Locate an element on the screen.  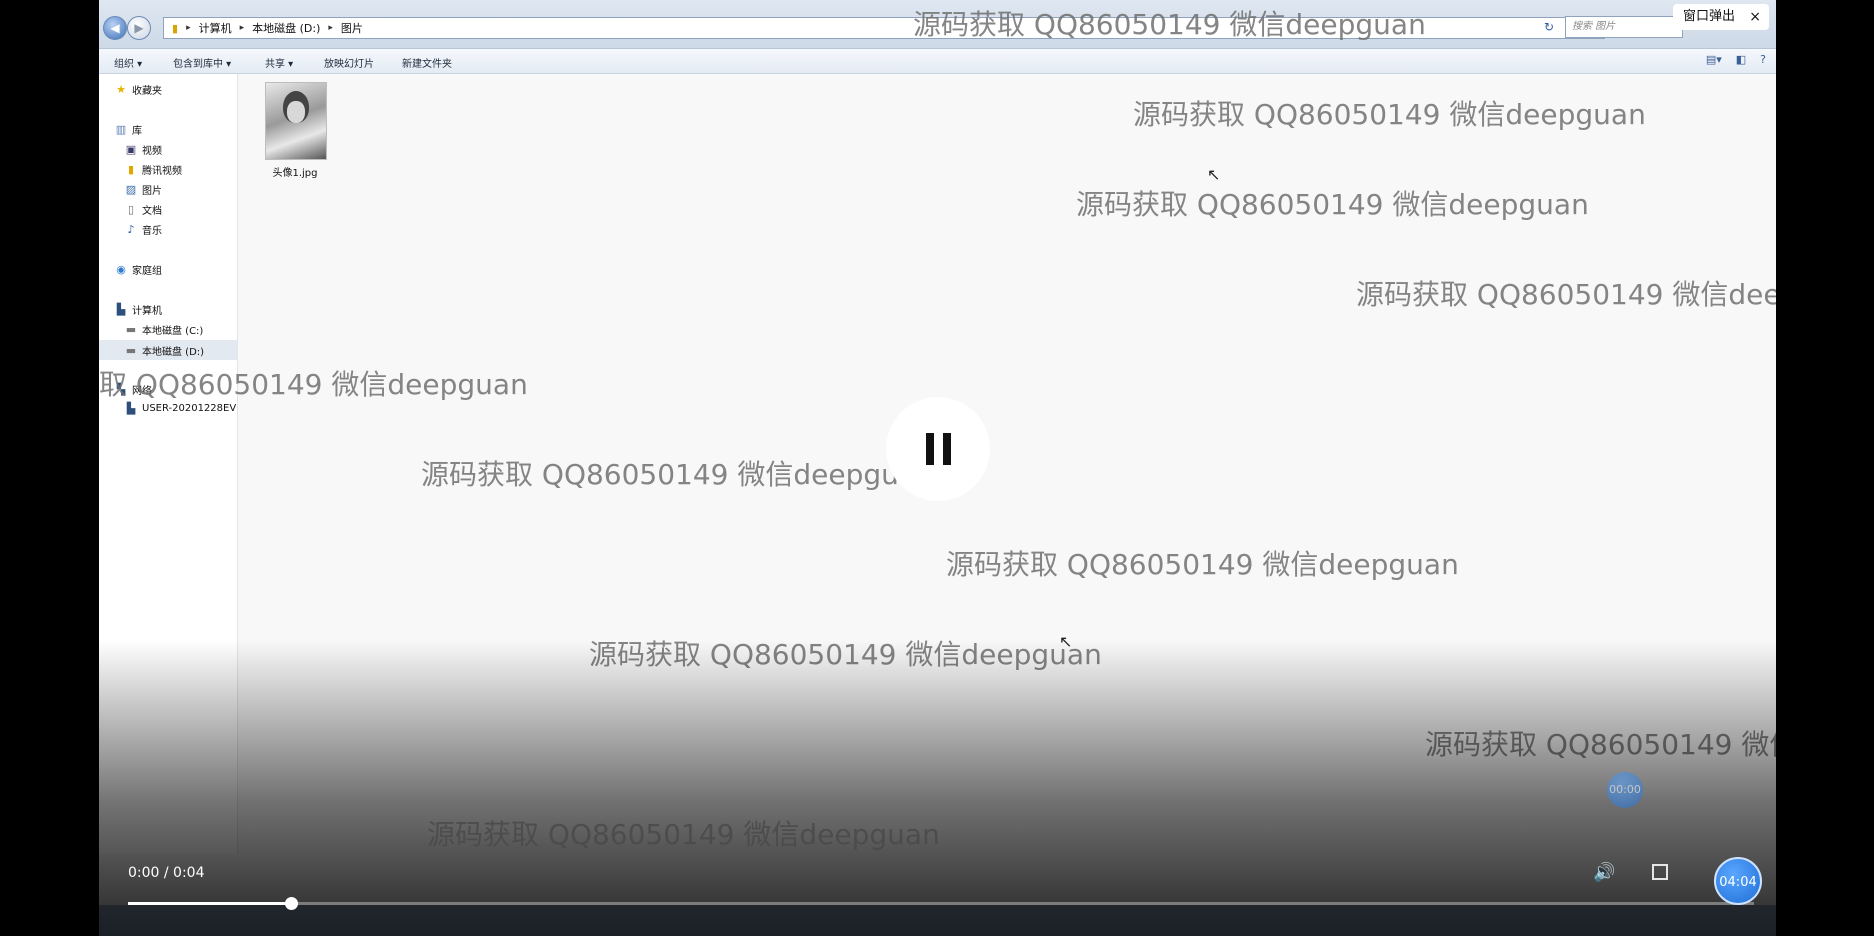
new-folder-button: 新建文件夹 is located at coordinates (427, 62).